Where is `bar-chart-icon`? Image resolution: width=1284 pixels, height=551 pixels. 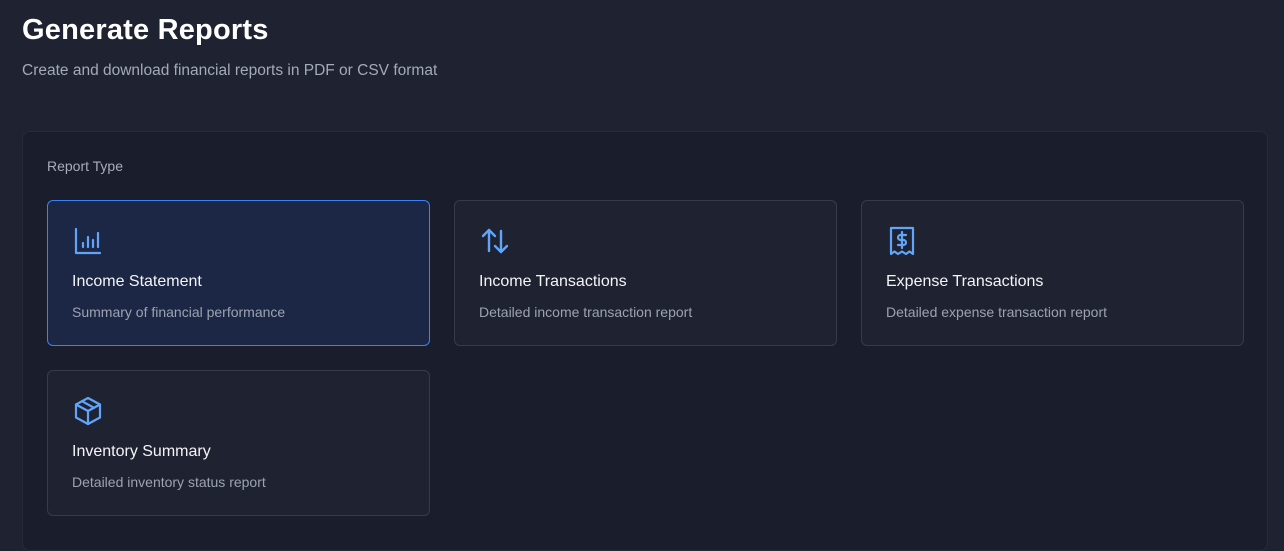 bar-chart-icon is located at coordinates (88, 241).